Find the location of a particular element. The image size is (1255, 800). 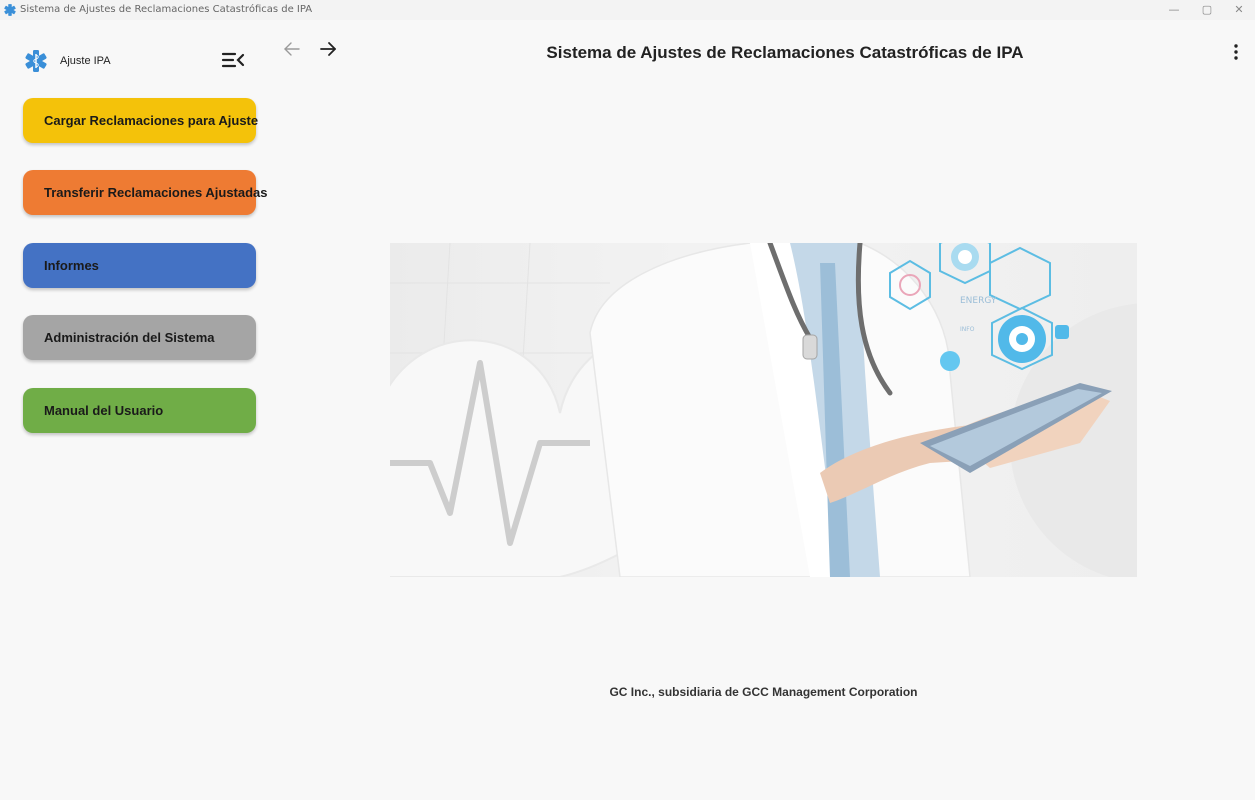

menu-collapse-icon is located at coordinates (233, 60).